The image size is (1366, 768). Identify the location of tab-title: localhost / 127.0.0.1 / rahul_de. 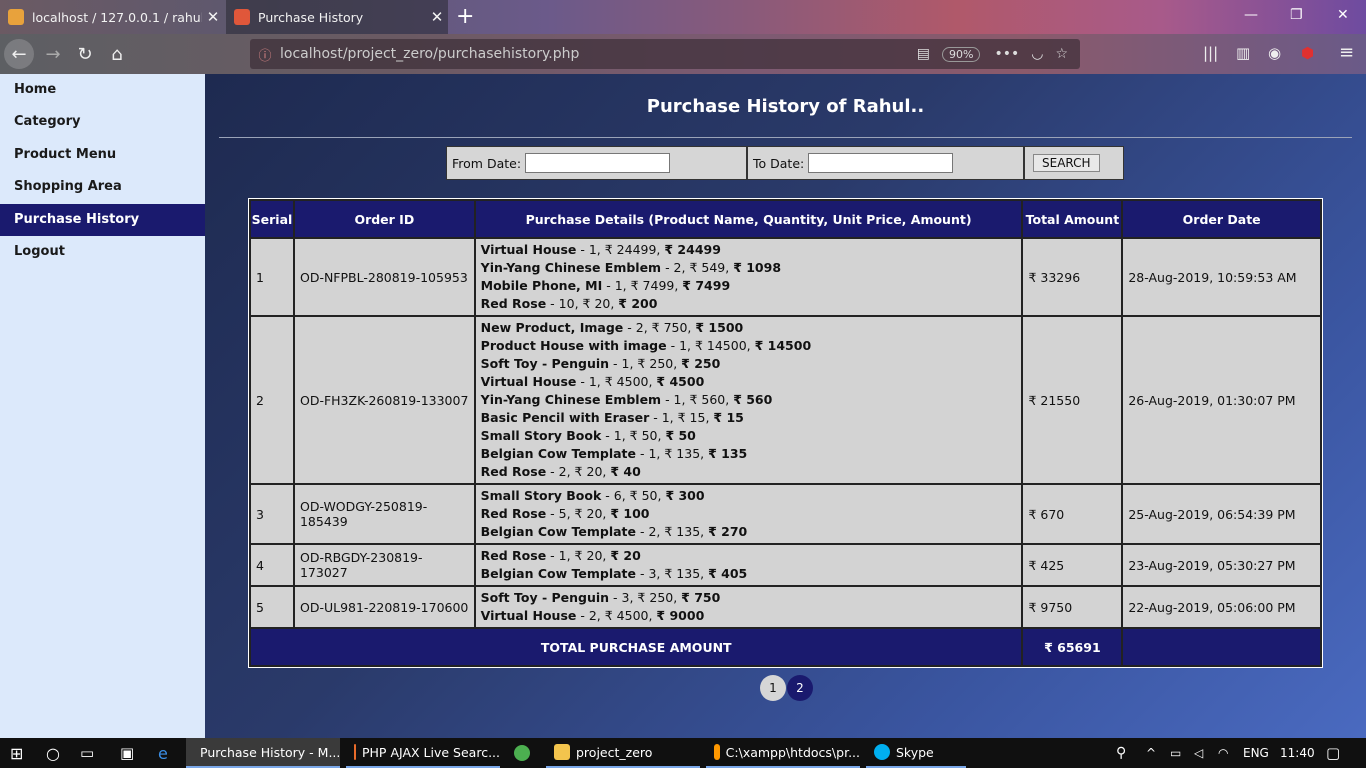
(117, 17).